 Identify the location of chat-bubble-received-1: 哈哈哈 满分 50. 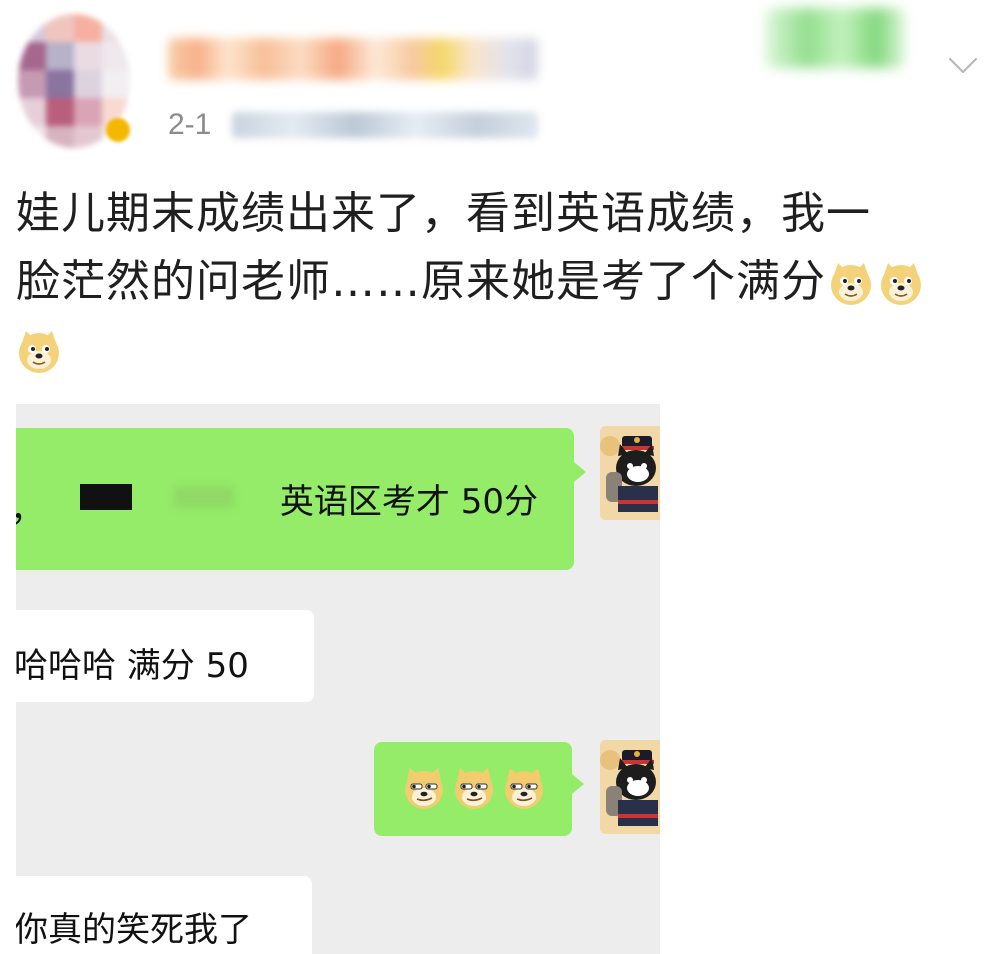
(165, 656).